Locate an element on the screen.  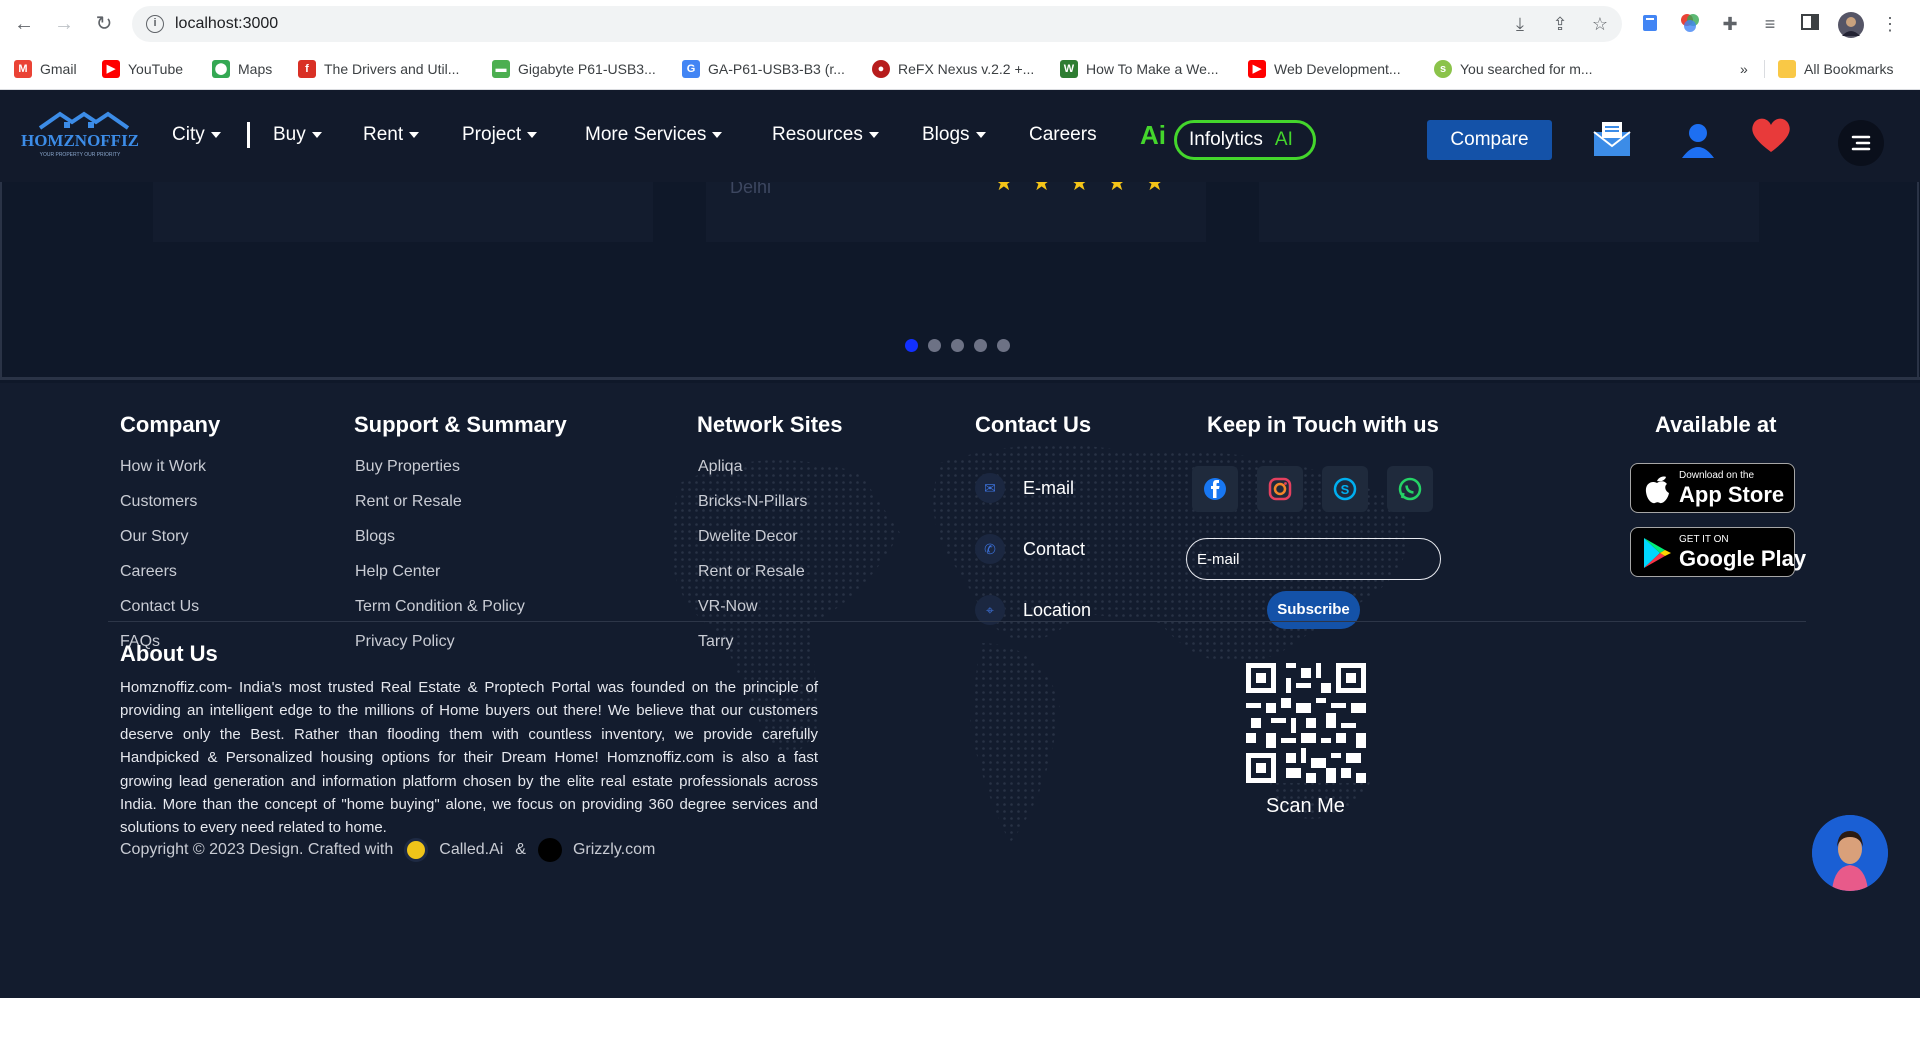
footer-link: Buy Properties is located at coordinates (407, 467).